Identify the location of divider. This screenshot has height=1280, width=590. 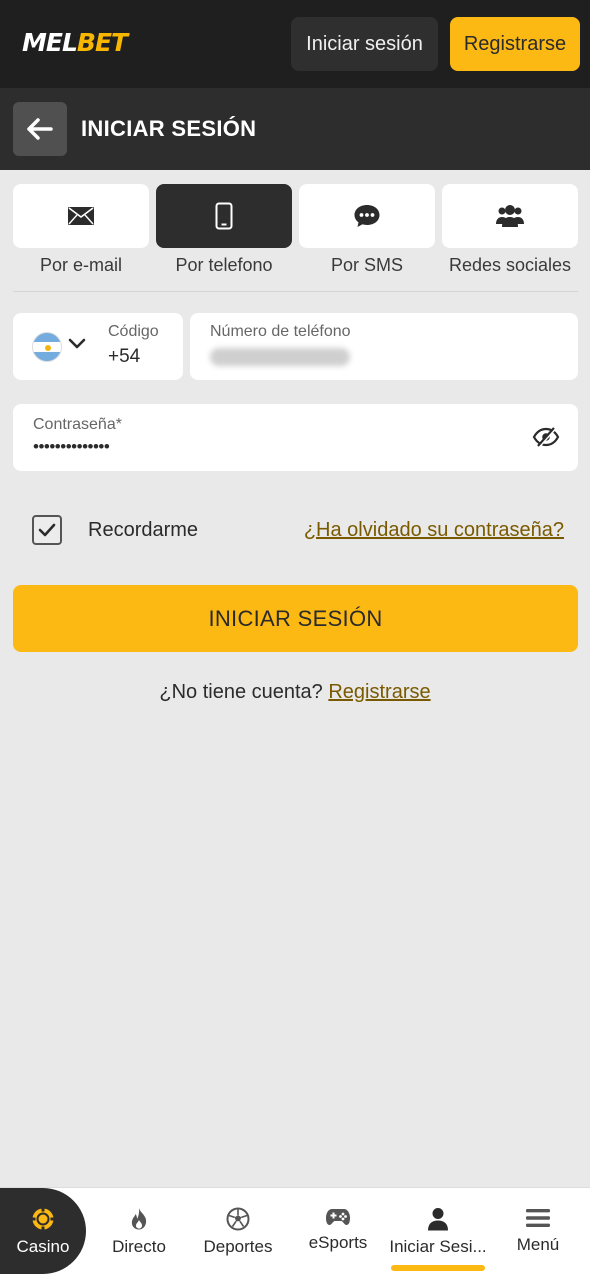
(295, 291).